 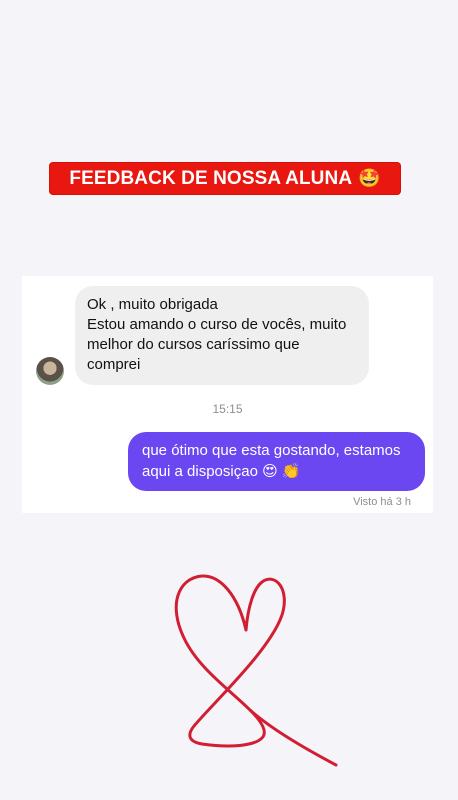 What do you see at coordinates (211, 178) in the screenshot?
I see `banner-title: FEEDBACK DE NOSSA ALUNA` at bounding box center [211, 178].